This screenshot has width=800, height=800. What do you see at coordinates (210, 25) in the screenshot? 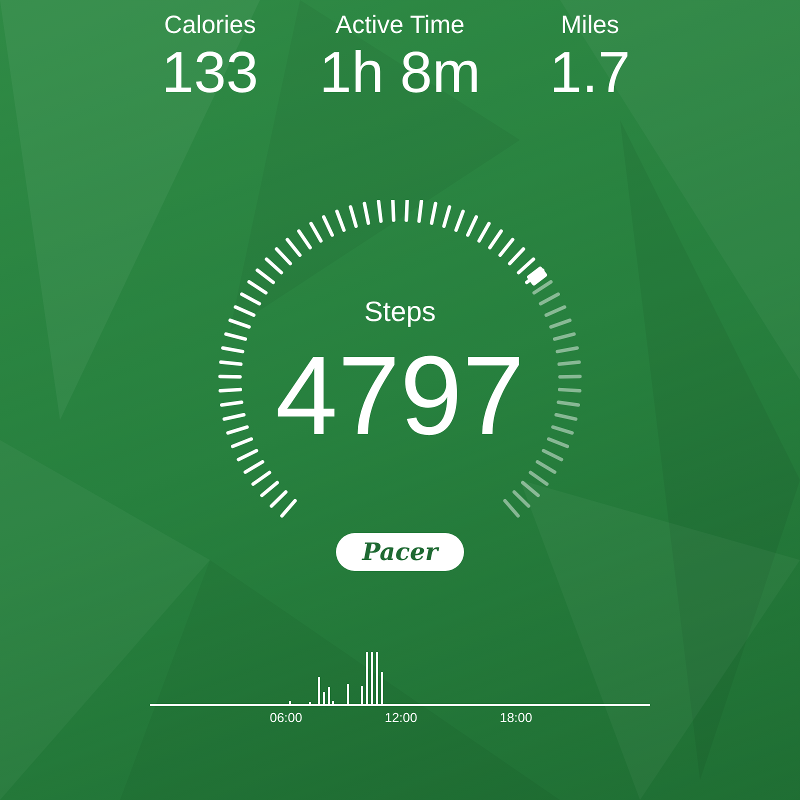
I see `stat-label: Calories` at bounding box center [210, 25].